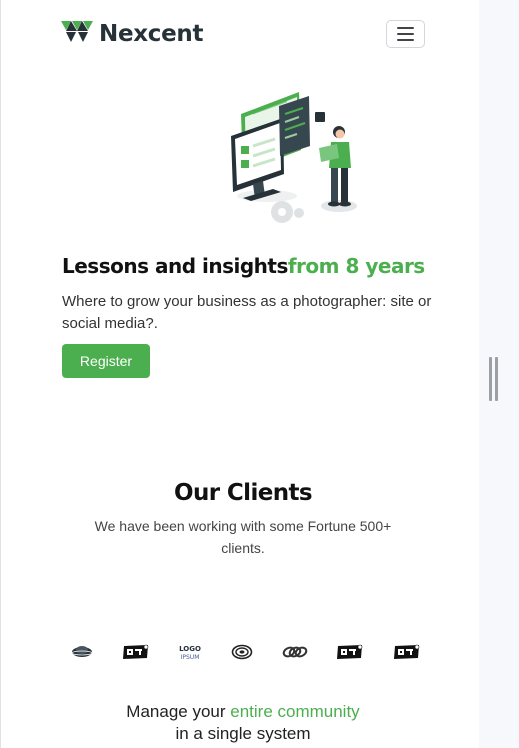 This screenshot has height=748, width=519. What do you see at coordinates (190, 649) in the screenshot?
I see `svg-text: LOGO` at bounding box center [190, 649].